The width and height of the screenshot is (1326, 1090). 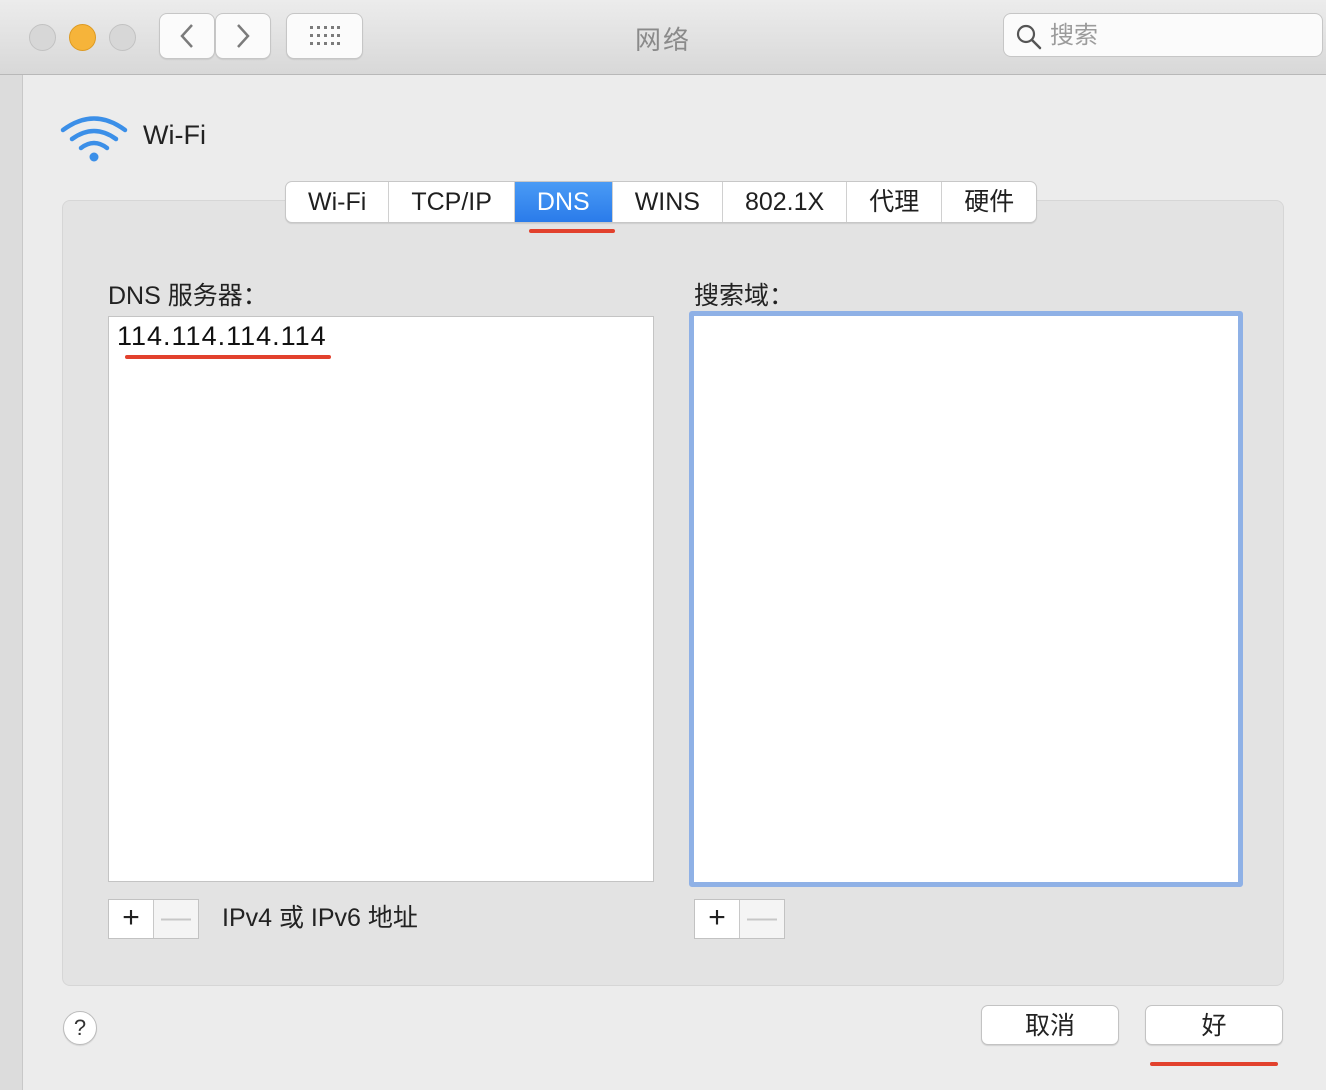 What do you see at coordinates (895, 202) in the screenshot?
I see `tab-proxies: 代理` at bounding box center [895, 202].